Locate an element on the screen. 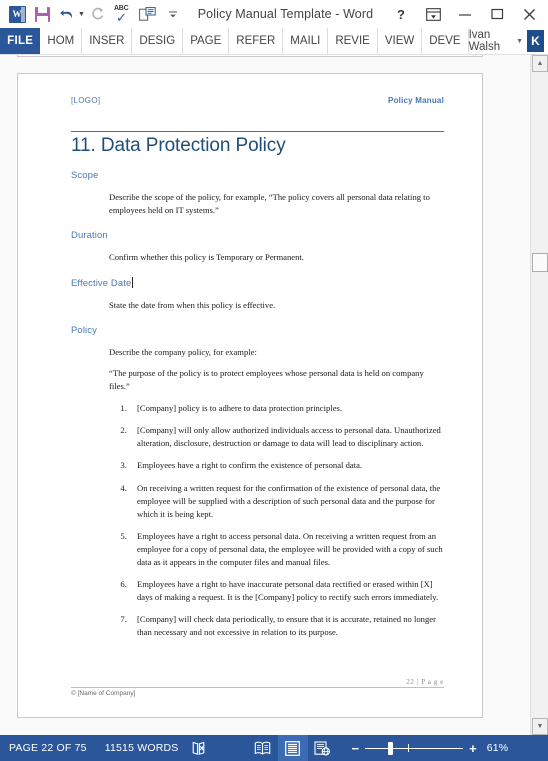  zoom-slider-track is located at coordinates (414, 748).